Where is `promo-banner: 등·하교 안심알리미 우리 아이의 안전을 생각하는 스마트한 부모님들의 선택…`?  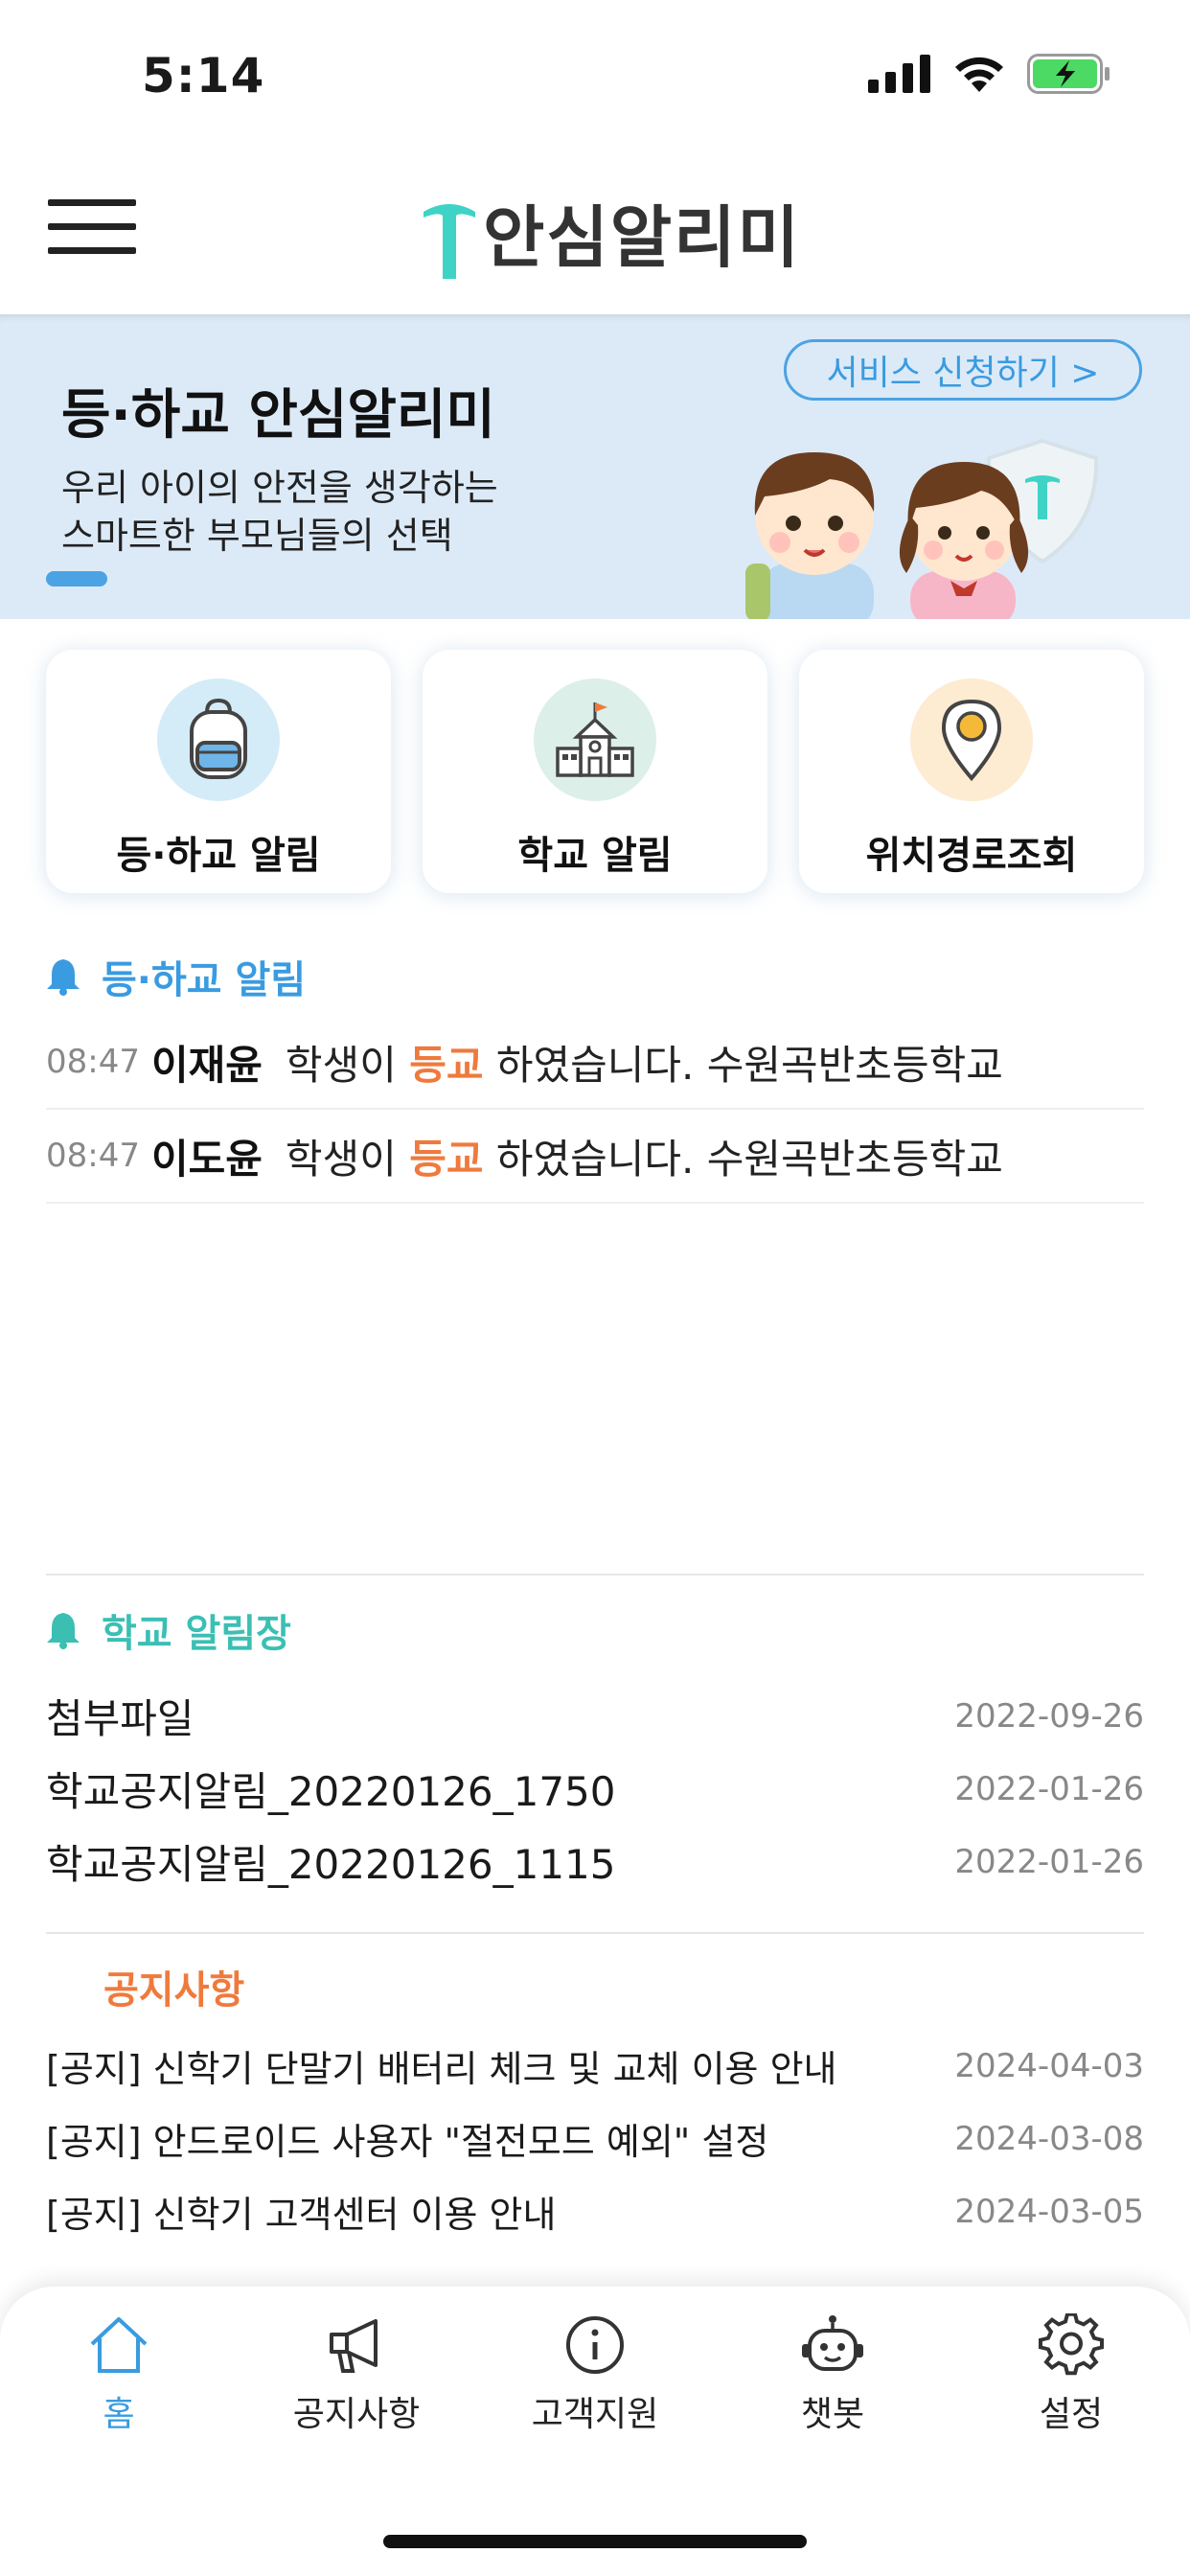
promo-banner: 등·하교 안심알리미 우리 아이의 안전을 생각하는 스마트한 부모님들의 선택… is located at coordinates (595, 467).